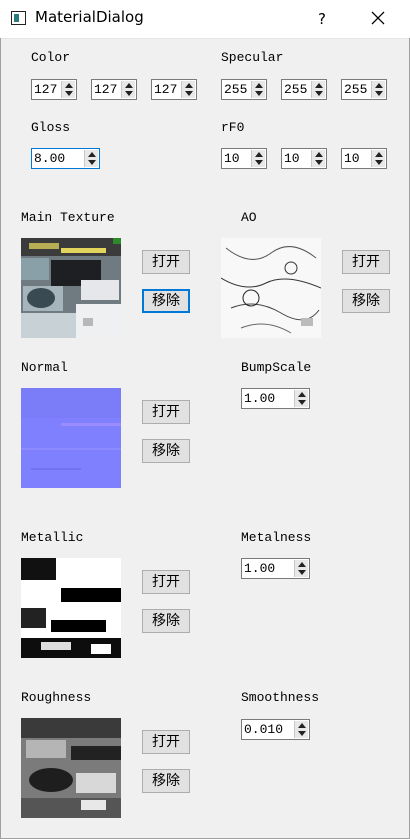 Image resolution: width=410 pixels, height=839 pixels. Describe the element at coordinates (56, 697) in the screenshot. I see `roughness-label: Roughness` at that location.